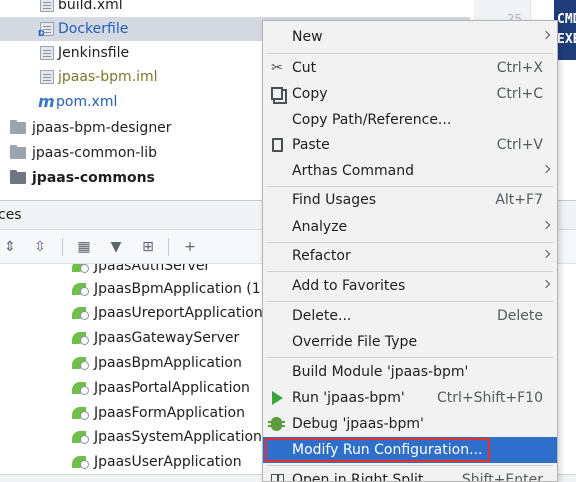 This screenshot has height=482, width=576. I want to click on tree-item-label: jpaas-common-lib, so click(94, 153).